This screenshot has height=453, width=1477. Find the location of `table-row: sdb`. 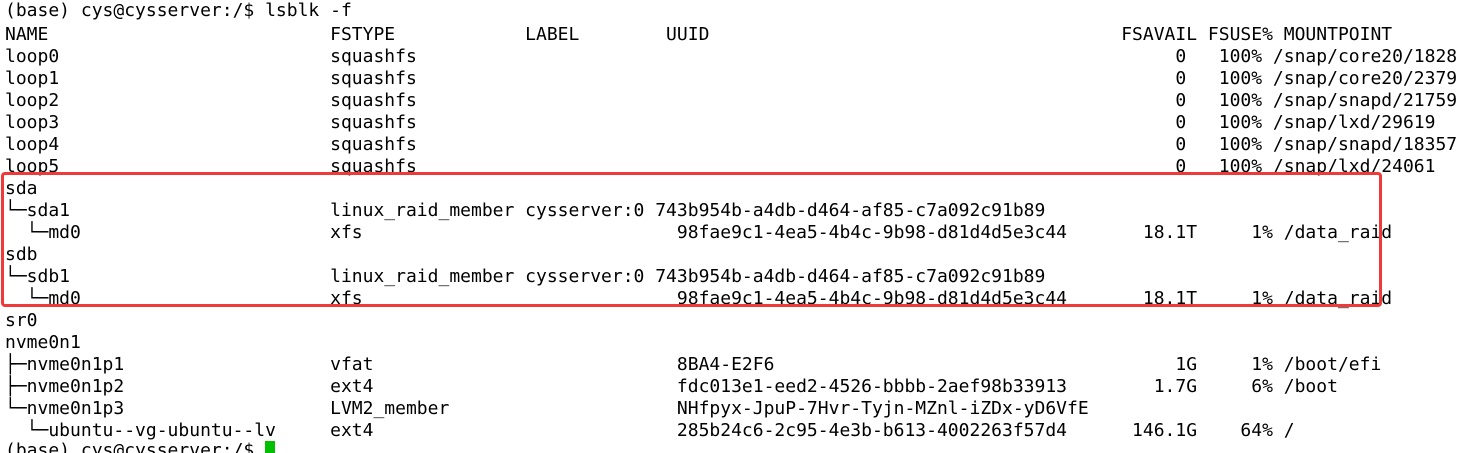

table-row: sdb is located at coordinates (21, 254).